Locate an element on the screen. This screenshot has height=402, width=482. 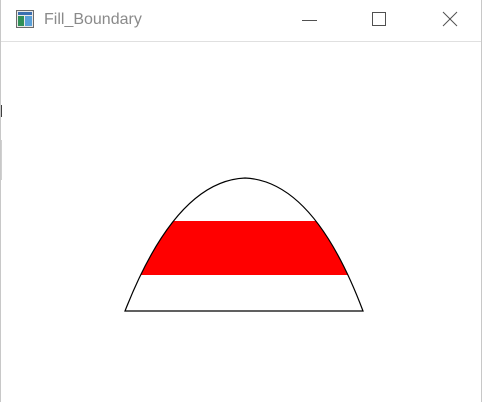
close-button is located at coordinates (448, 21).